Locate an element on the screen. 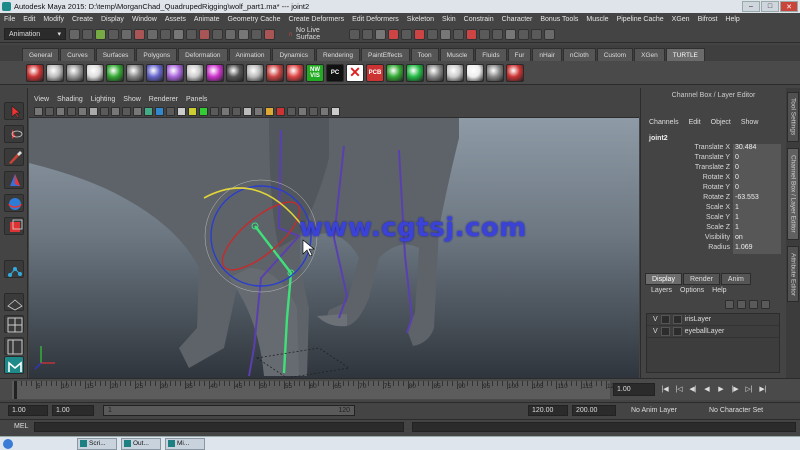  menu-assets: Assets is located at coordinates (175, 19).